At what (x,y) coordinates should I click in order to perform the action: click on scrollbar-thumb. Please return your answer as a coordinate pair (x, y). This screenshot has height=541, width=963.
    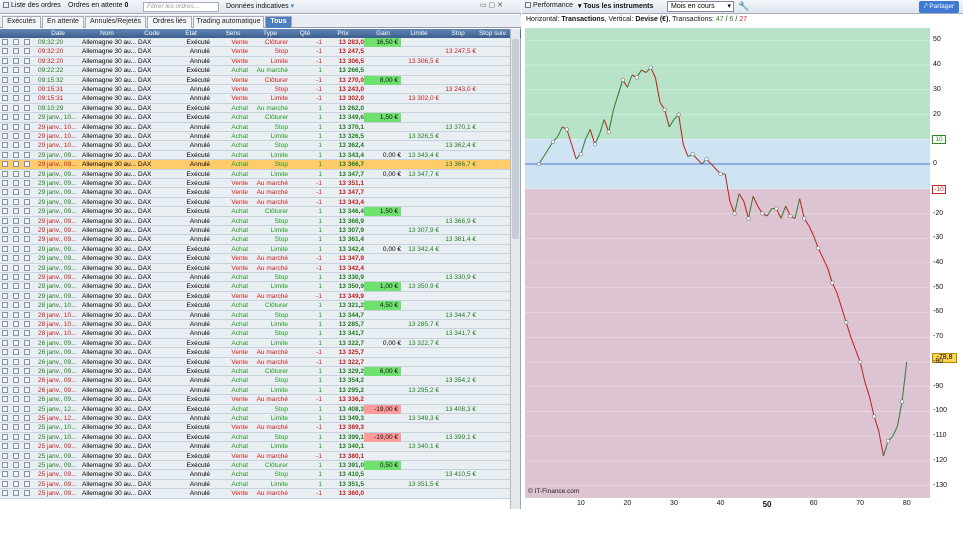
    Looking at the image, I should click on (515, 139).